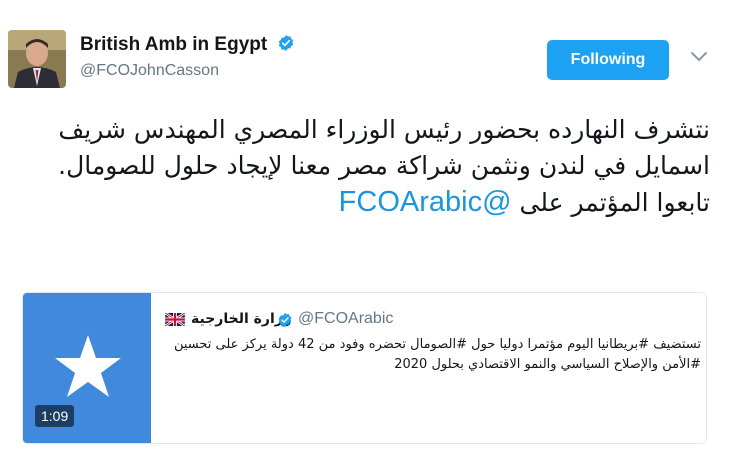 The image size is (746, 454). I want to click on mention-link: @FCOArabic, so click(425, 202).